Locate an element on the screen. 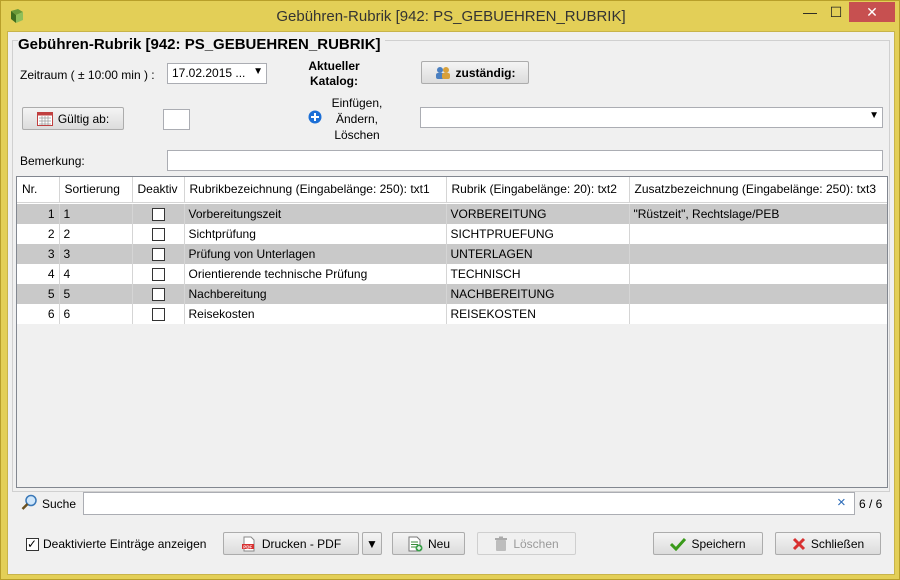 The image size is (900, 580). cell-txt2: UNTERLAGEN is located at coordinates (538, 254).